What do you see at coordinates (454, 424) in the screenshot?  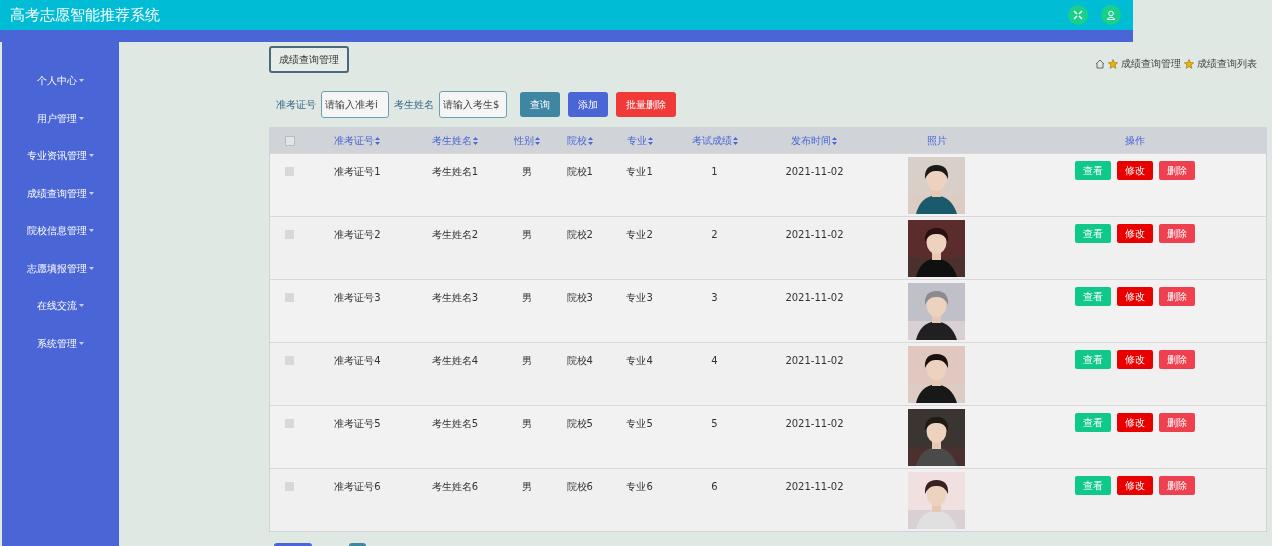 I see `table-cell-text: 考生姓名5` at bounding box center [454, 424].